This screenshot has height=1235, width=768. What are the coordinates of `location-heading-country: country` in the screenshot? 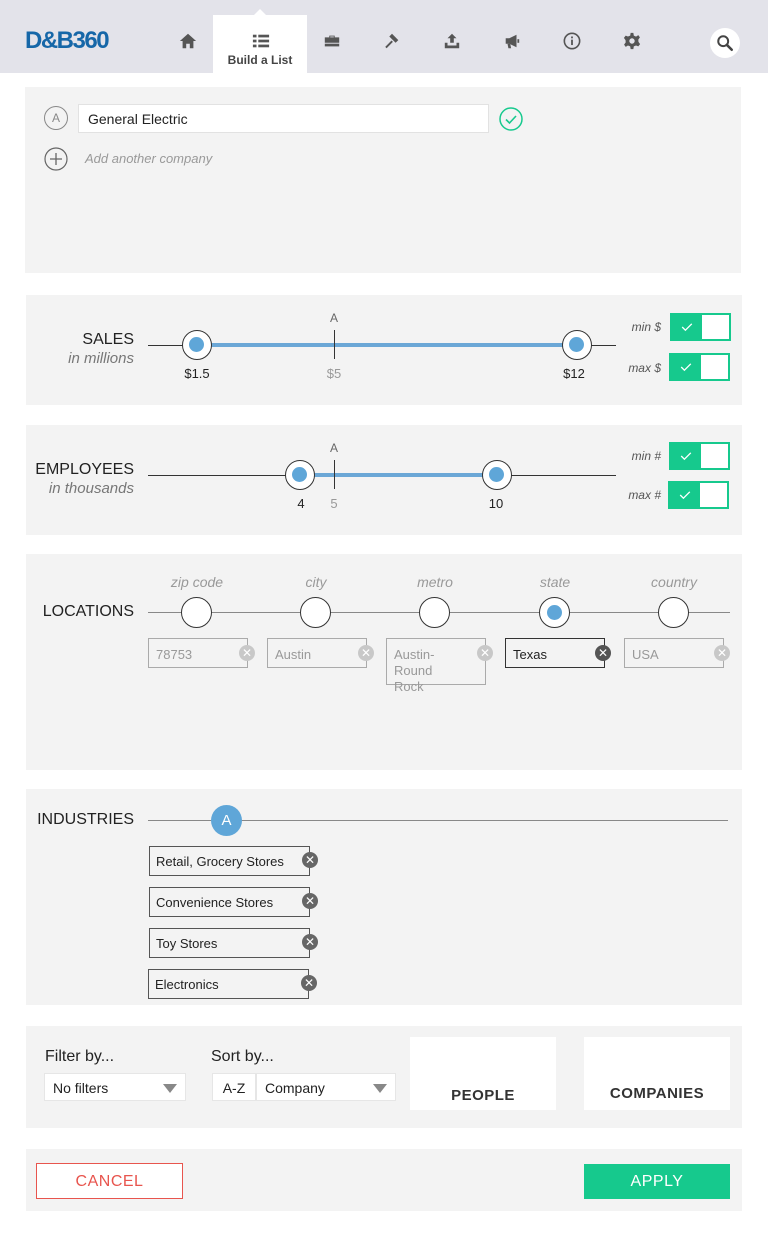 It's located at (674, 582).